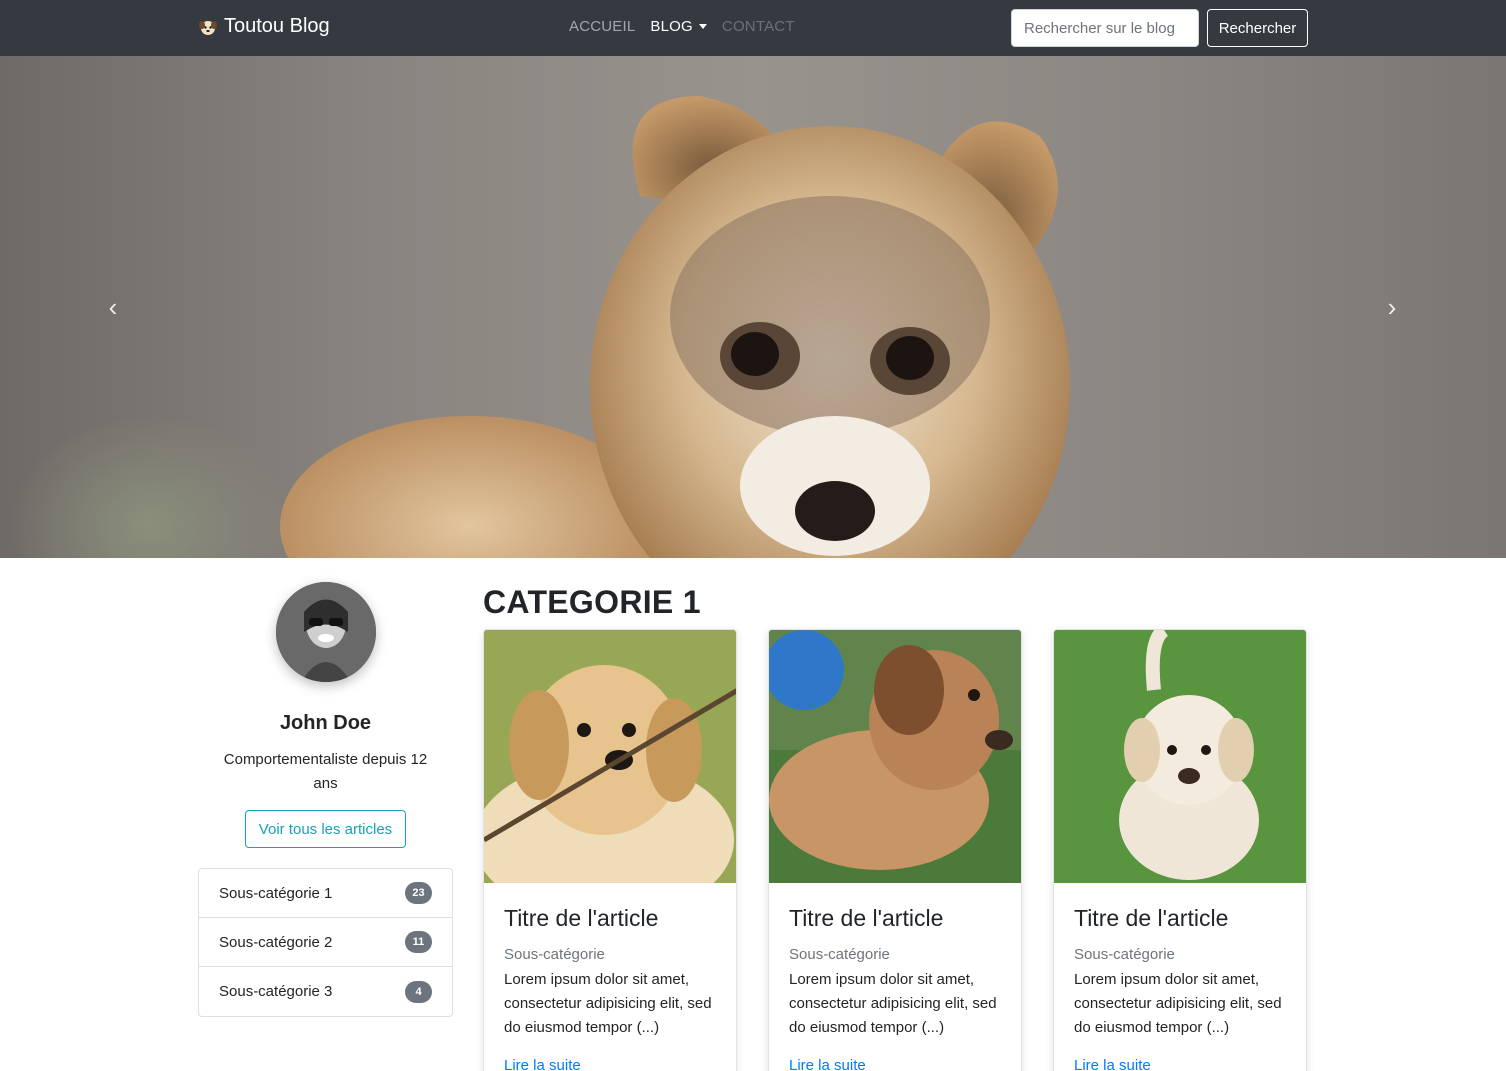 The height and width of the screenshot is (1071, 1506). Describe the element at coordinates (208, 27) in the screenshot. I see `dog-face-icon` at that location.